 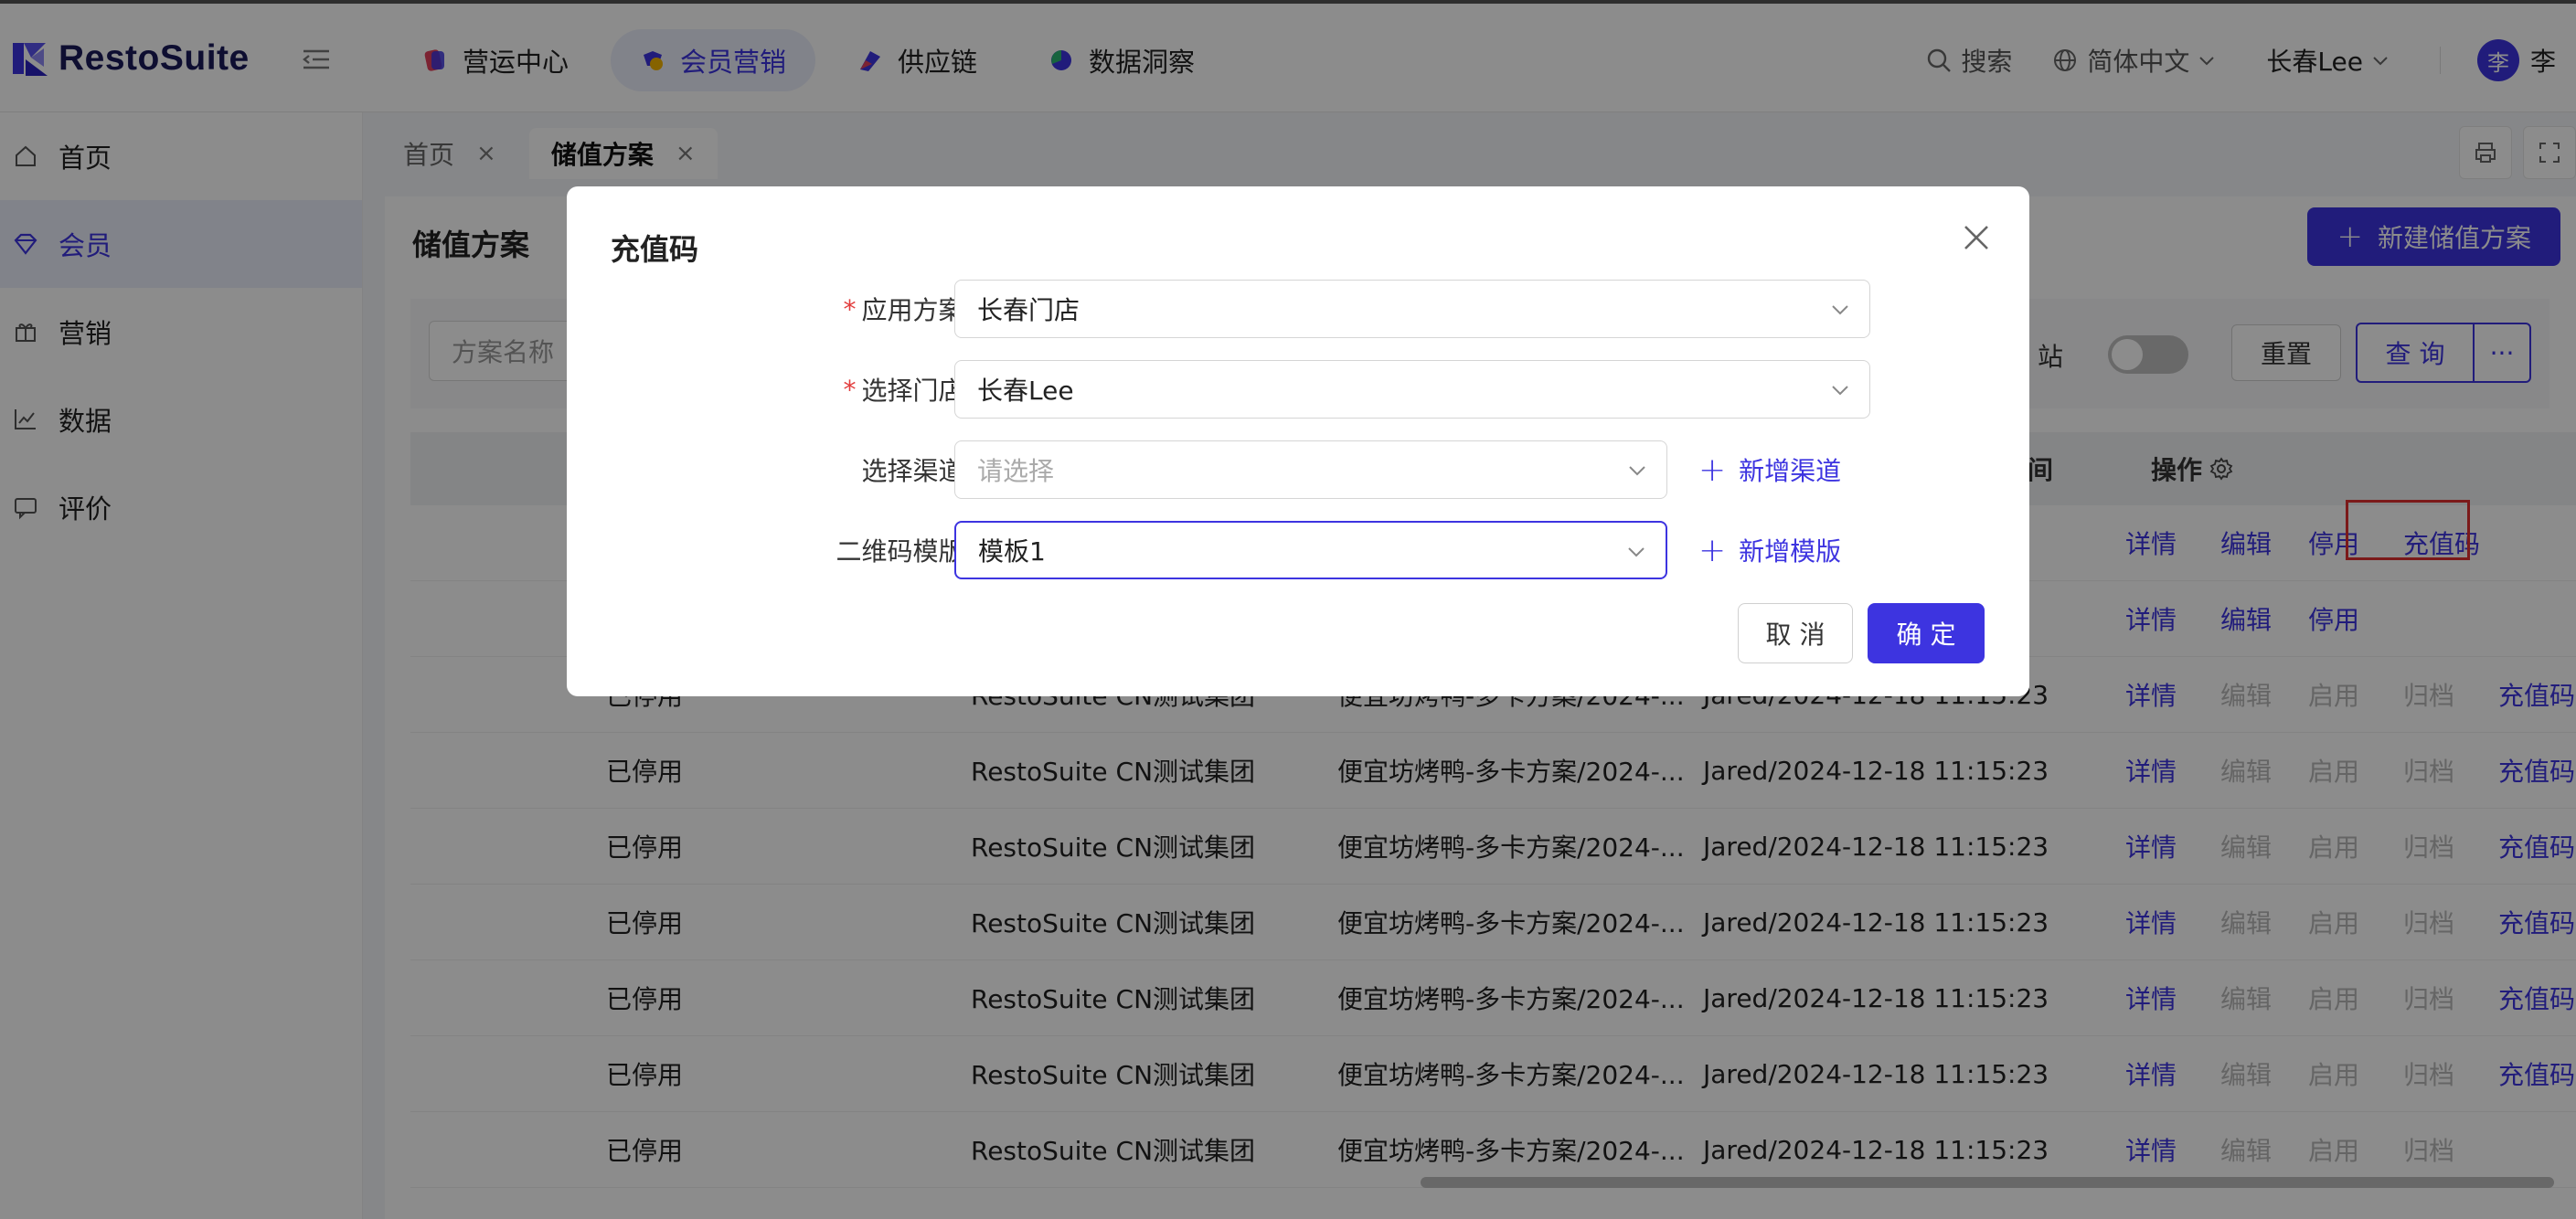 I want to click on select-value: 长春Lee, so click(x=1025, y=391).